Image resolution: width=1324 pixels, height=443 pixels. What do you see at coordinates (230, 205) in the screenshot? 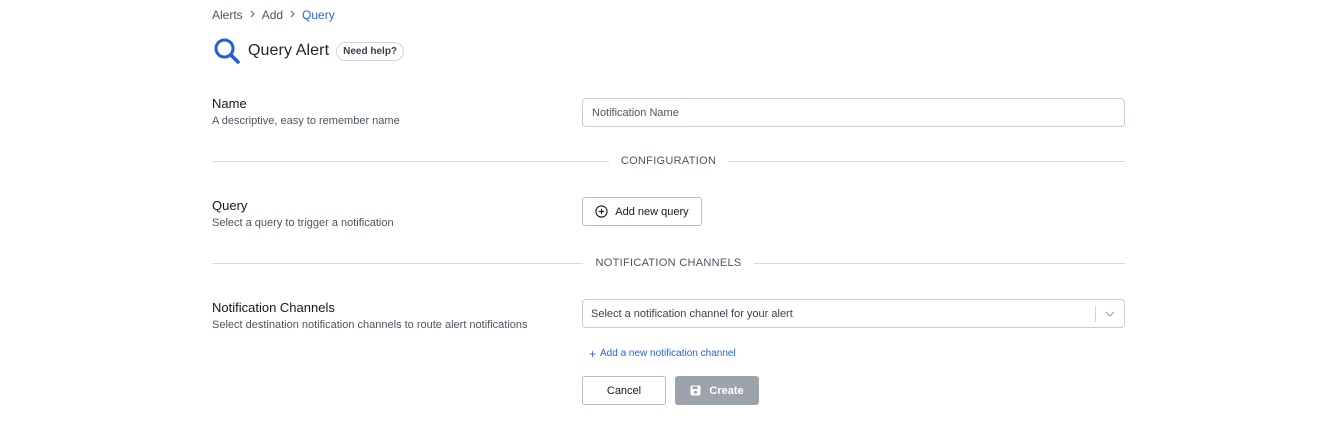
I see `query-label: Query` at bounding box center [230, 205].